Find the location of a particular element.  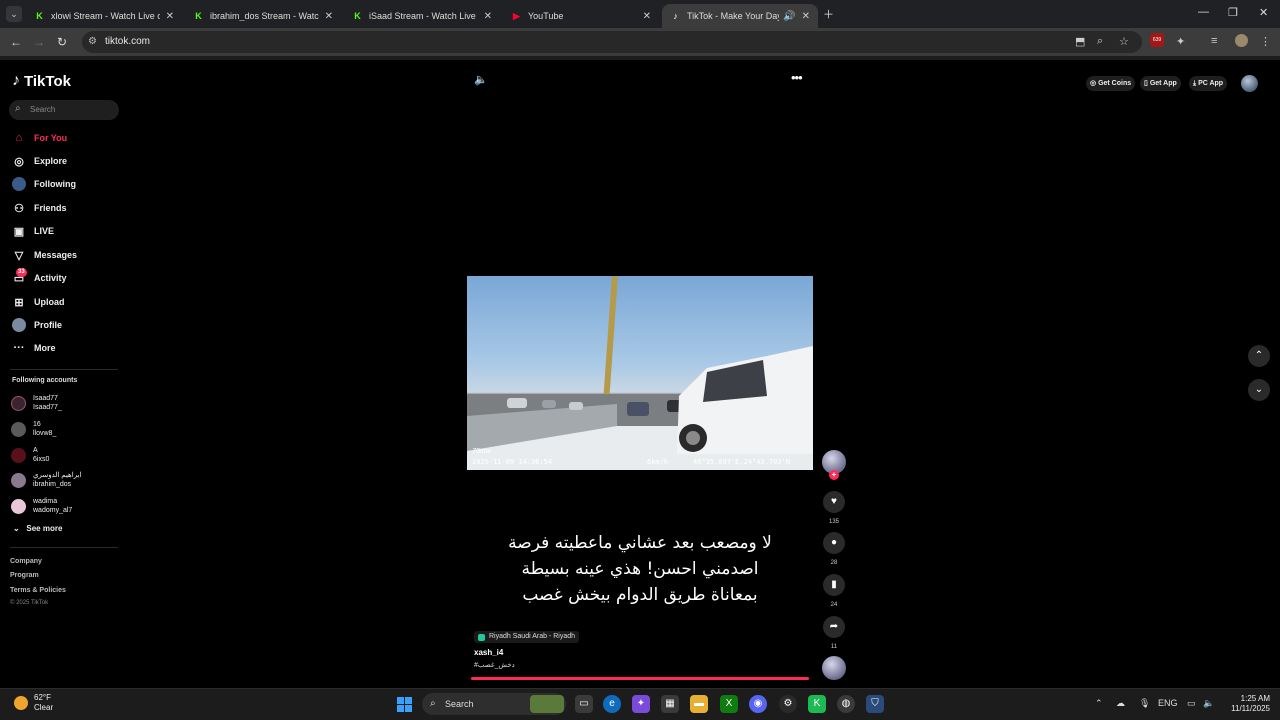

save-count: 24 is located at coordinates (834, 605).